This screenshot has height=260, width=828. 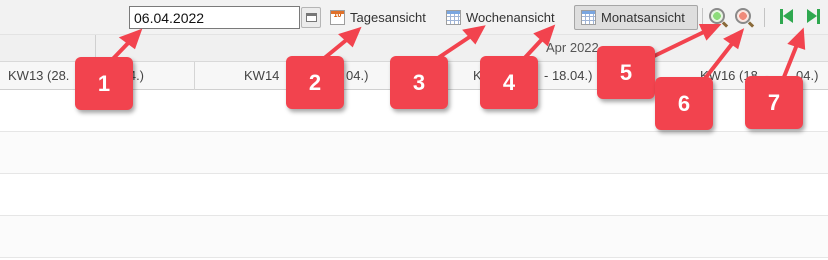 What do you see at coordinates (588, 17) in the screenshot?
I see `month-calendar-icon` at bounding box center [588, 17].